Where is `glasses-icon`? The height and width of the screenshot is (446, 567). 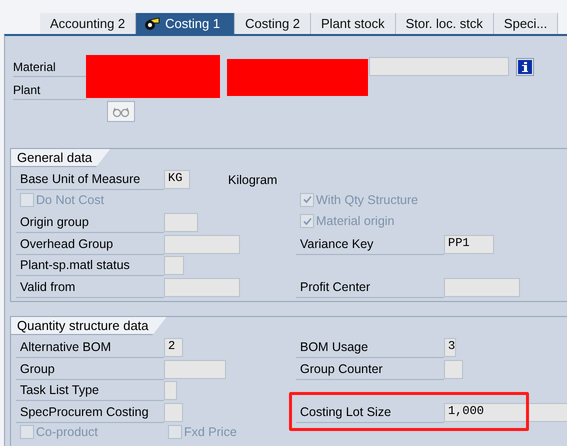 glasses-icon is located at coordinates (121, 112).